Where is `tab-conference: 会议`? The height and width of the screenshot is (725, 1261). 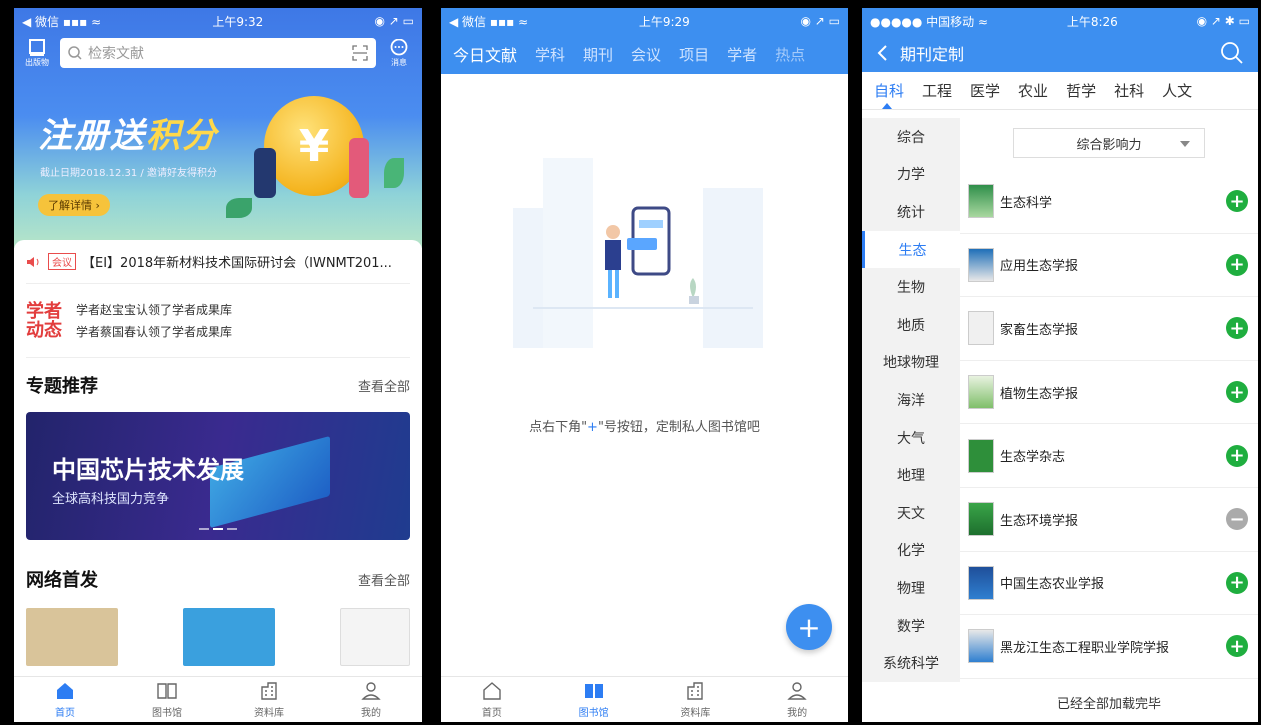 tab-conference: 会议 is located at coordinates (646, 54).